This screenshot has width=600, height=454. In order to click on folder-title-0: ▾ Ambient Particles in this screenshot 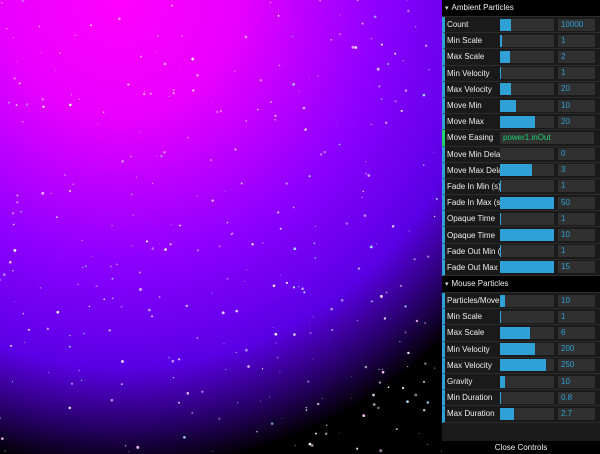, I will do `click(521, 8)`.